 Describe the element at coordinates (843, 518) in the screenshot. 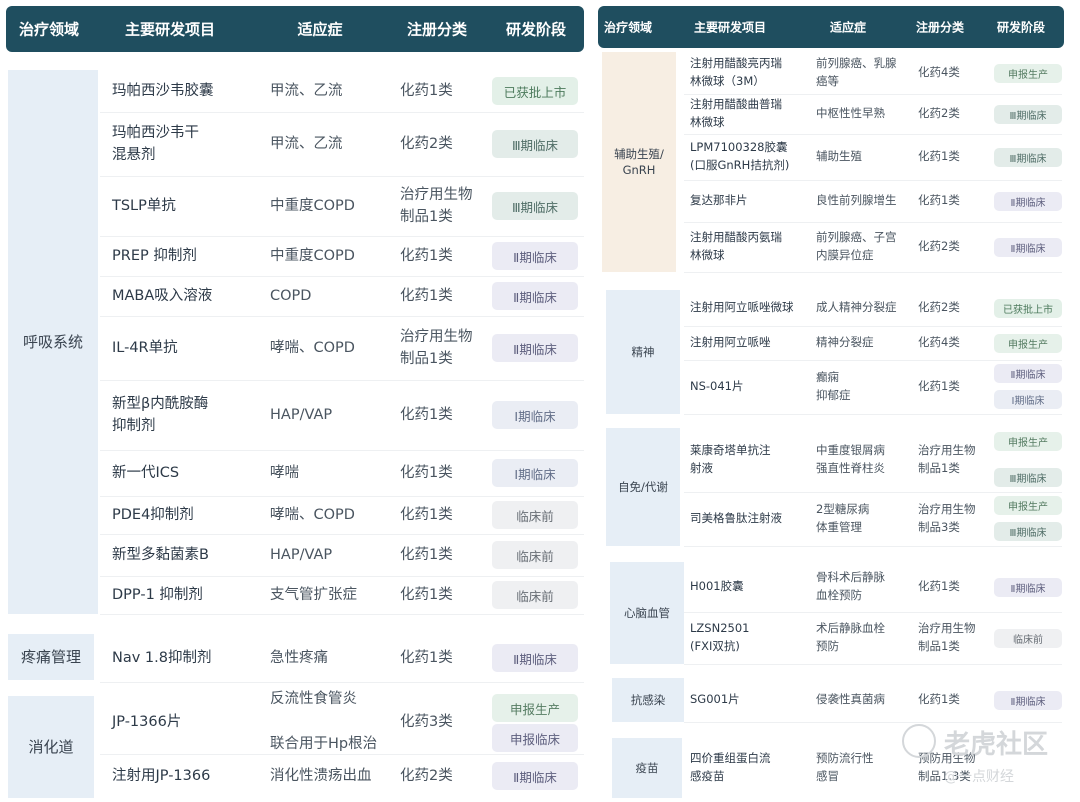

I see `indication: 2型糖尿病 体重管理` at that location.